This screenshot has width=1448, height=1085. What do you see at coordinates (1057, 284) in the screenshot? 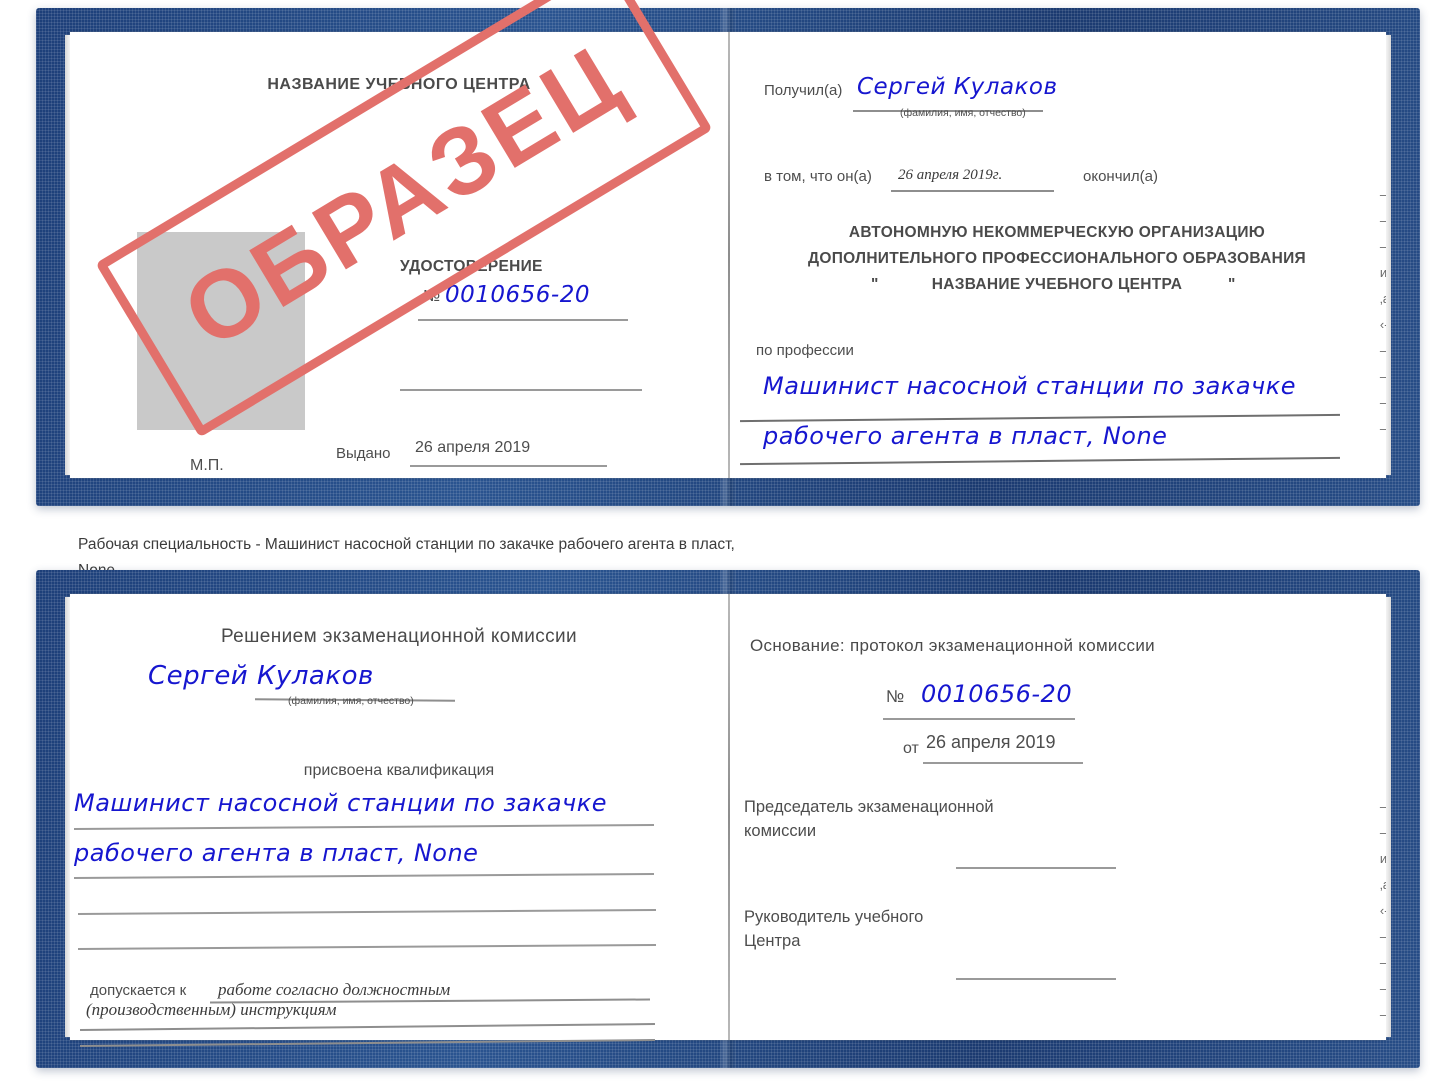
I see `organization-line-3: НАЗВАНИЕ УЧЕБНОГО ЦЕНТРА` at bounding box center [1057, 284].